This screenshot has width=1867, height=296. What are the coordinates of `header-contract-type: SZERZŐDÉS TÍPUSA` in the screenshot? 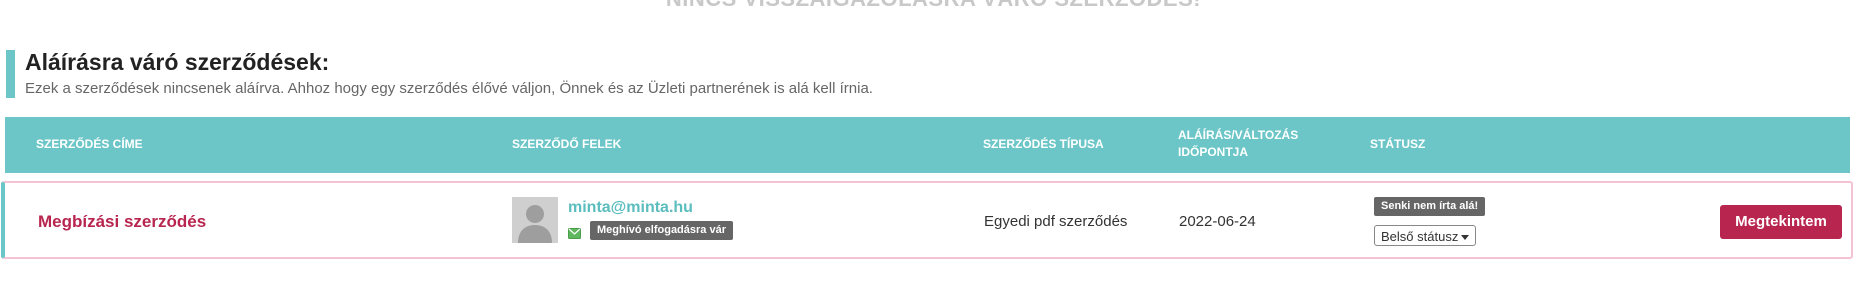 It's located at (1043, 144).